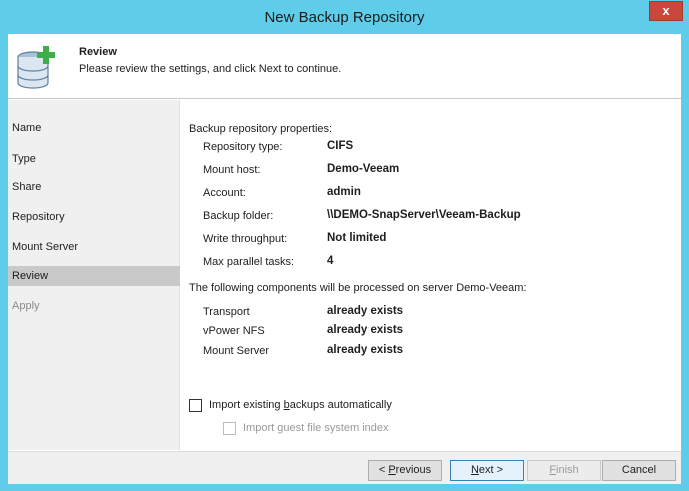 This screenshot has width=689, height=491. I want to click on property-value: admin, so click(344, 192).